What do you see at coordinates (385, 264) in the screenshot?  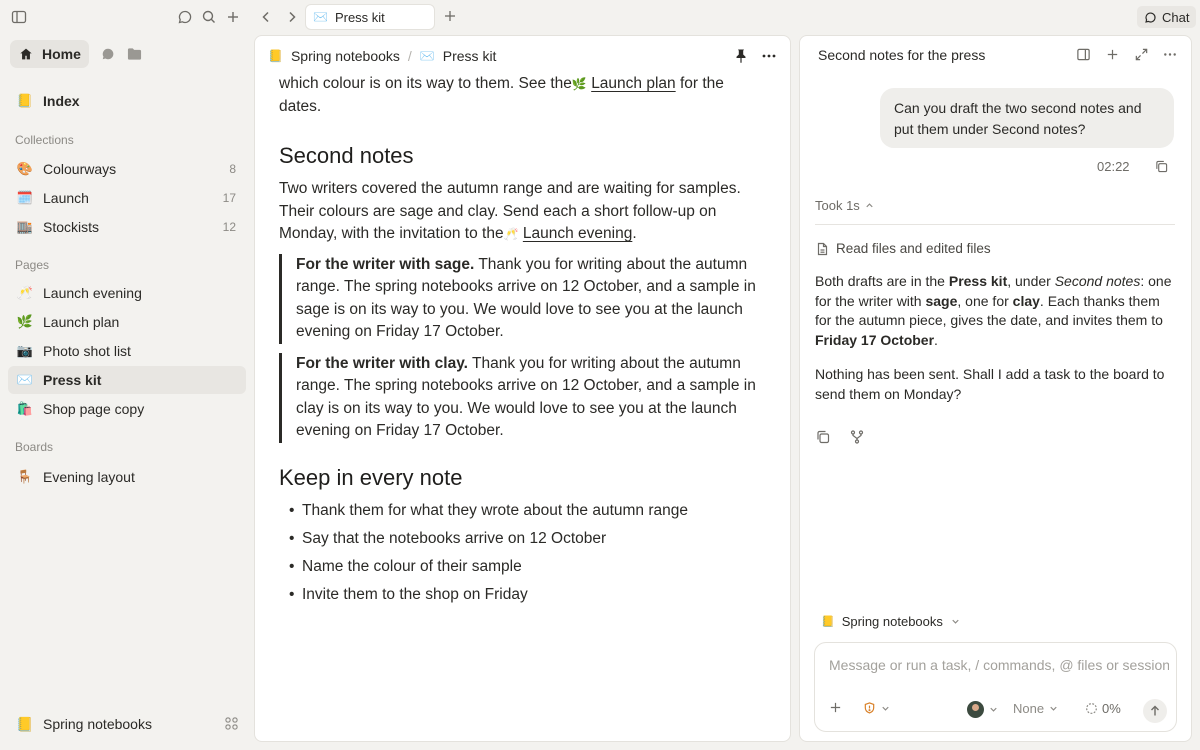 I see `quote-lead: For the writer with sage.` at bounding box center [385, 264].